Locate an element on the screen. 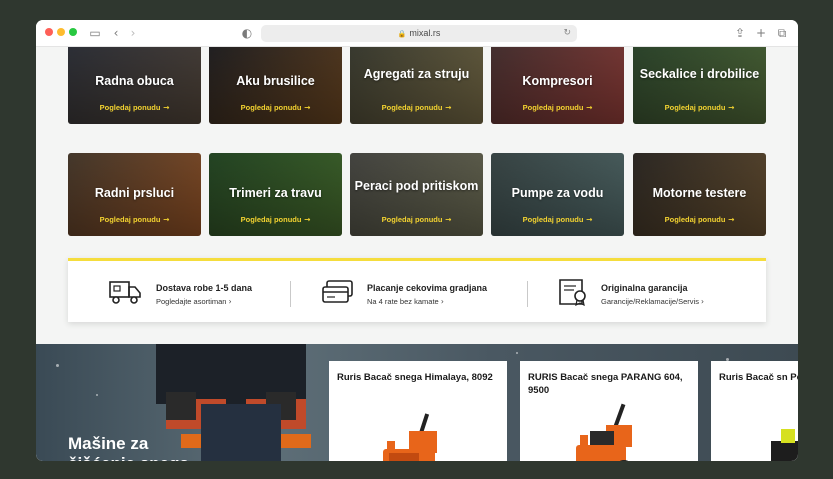  category-tile-peraci: Peraci pod pritiskom Pogledaj ponudu → is located at coordinates (416, 194).